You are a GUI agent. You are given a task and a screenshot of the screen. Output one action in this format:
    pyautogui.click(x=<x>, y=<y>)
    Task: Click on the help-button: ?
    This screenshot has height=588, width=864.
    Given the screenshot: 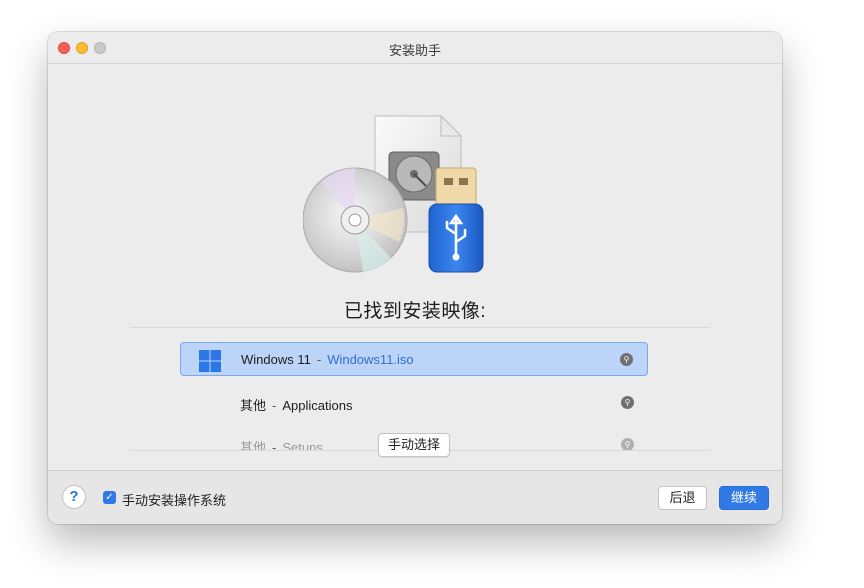 What is the action you would take?
    pyautogui.click(x=74, y=497)
    